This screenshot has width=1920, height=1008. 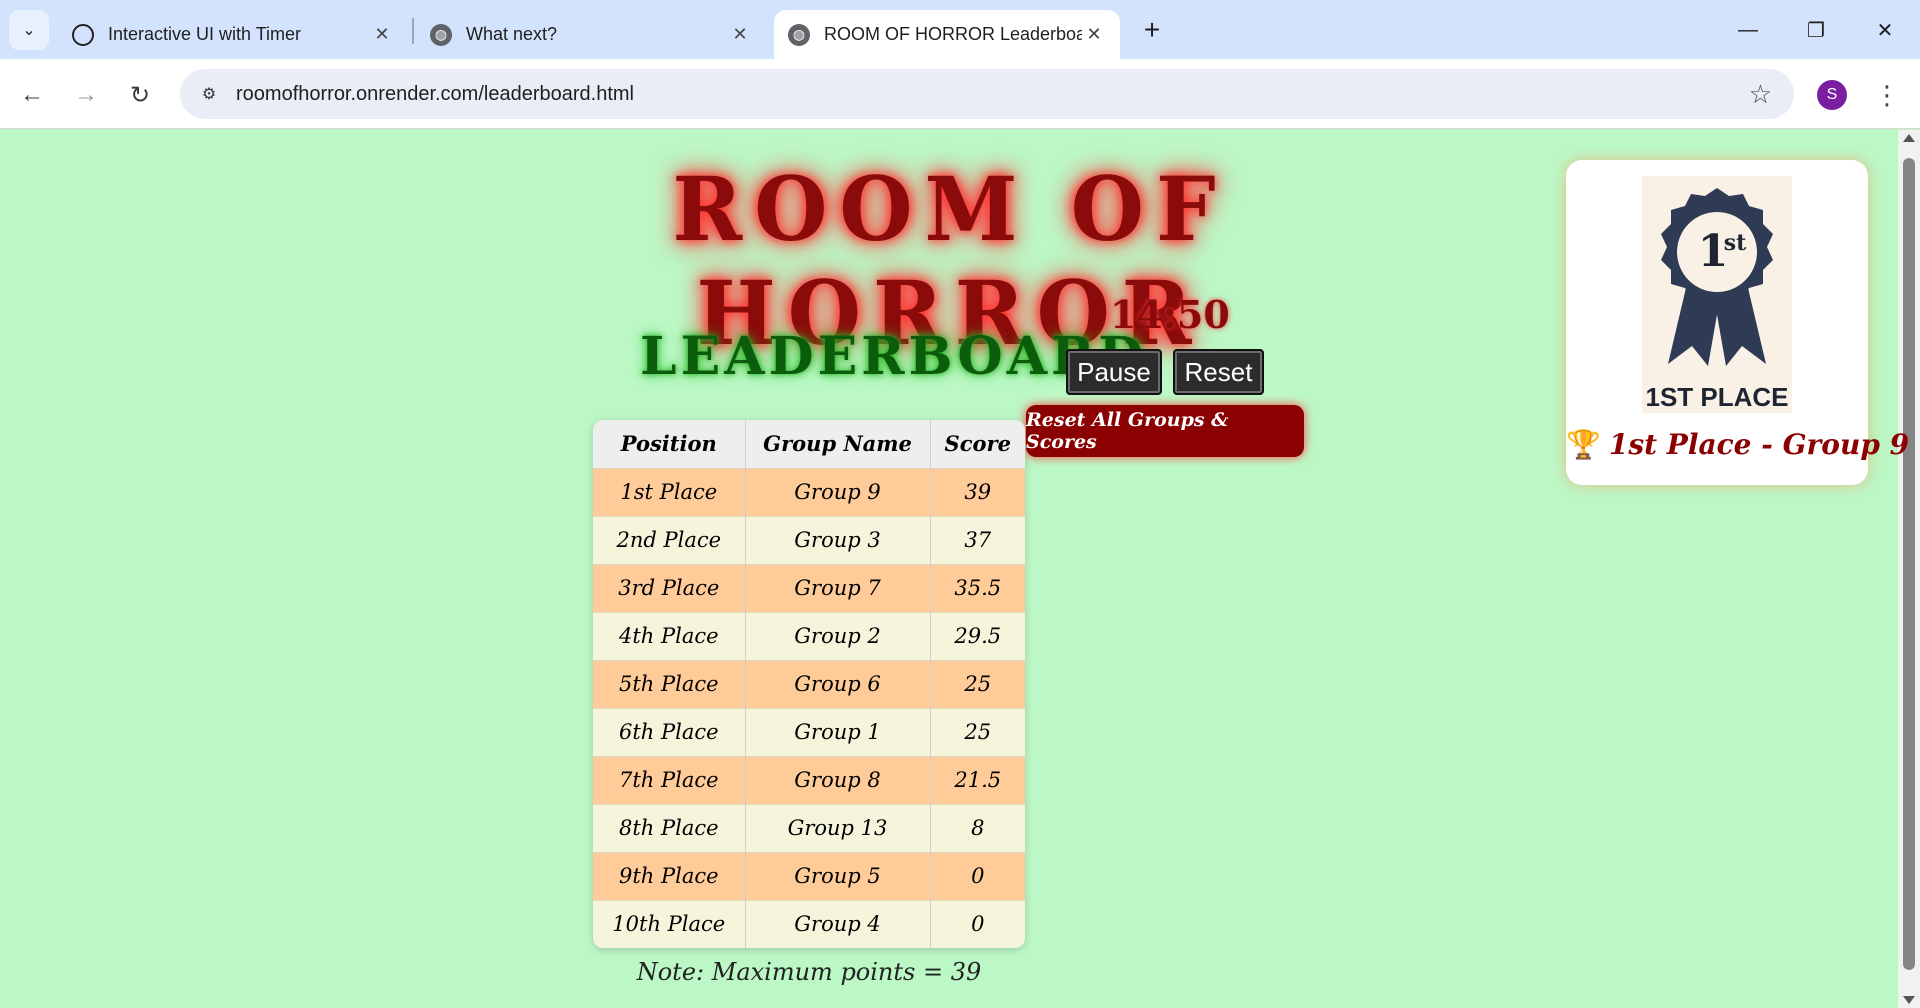 I want to click on forward-button: →, so click(x=86, y=95).